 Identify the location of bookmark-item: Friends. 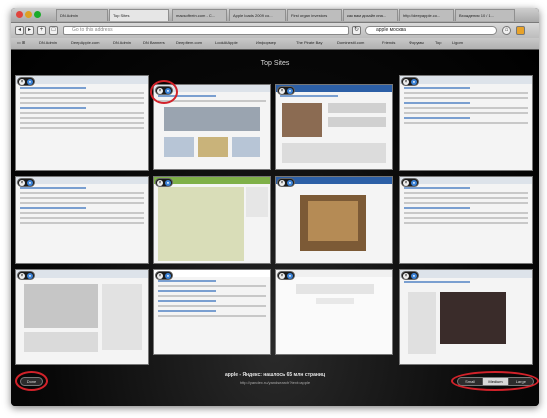
(388, 42).